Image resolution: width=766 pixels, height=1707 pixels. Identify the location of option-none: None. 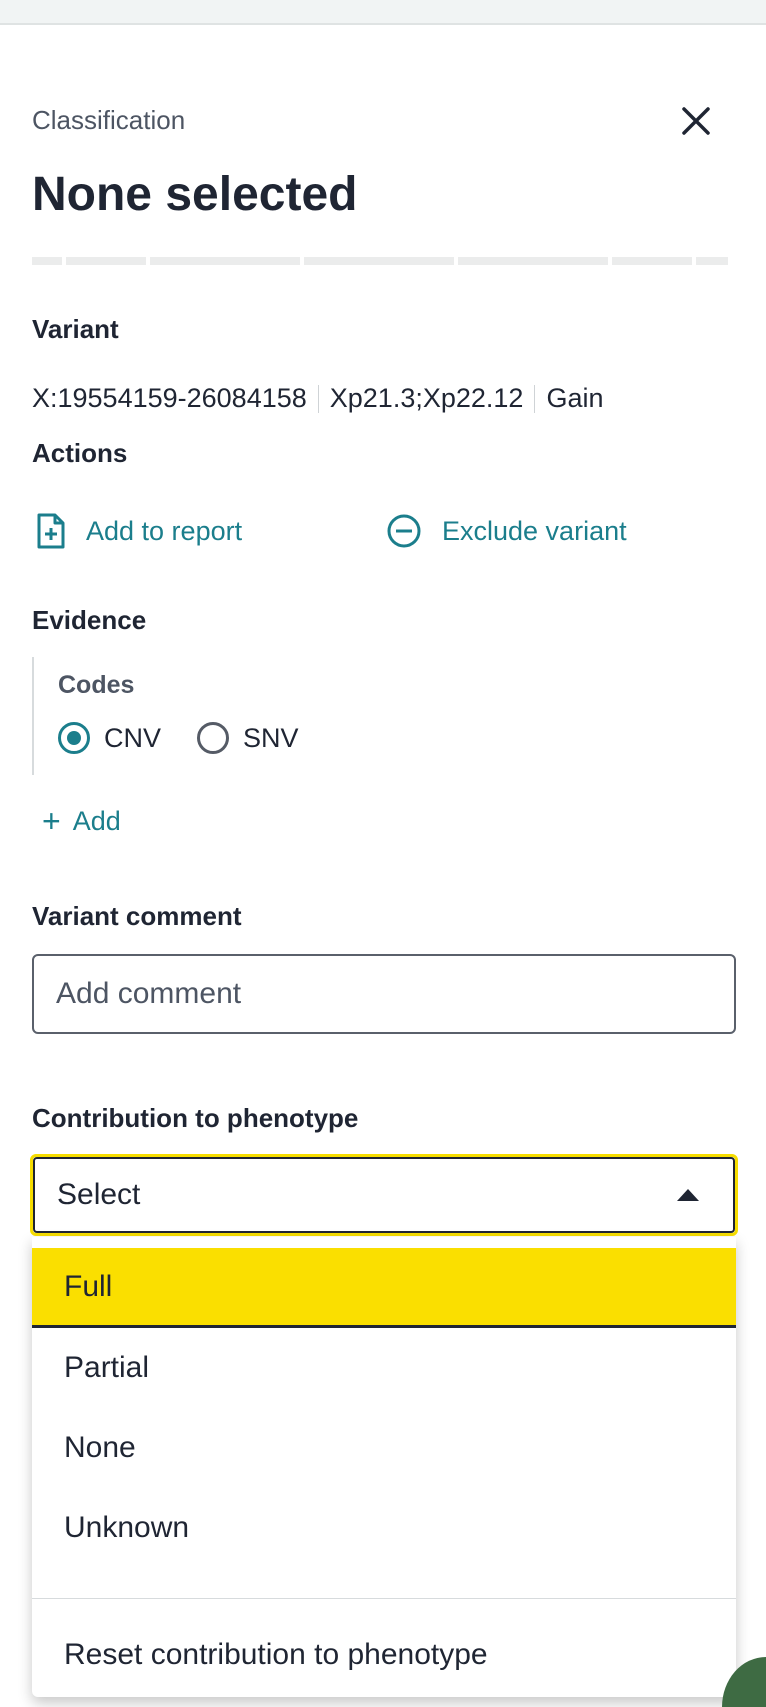
(384, 1448).